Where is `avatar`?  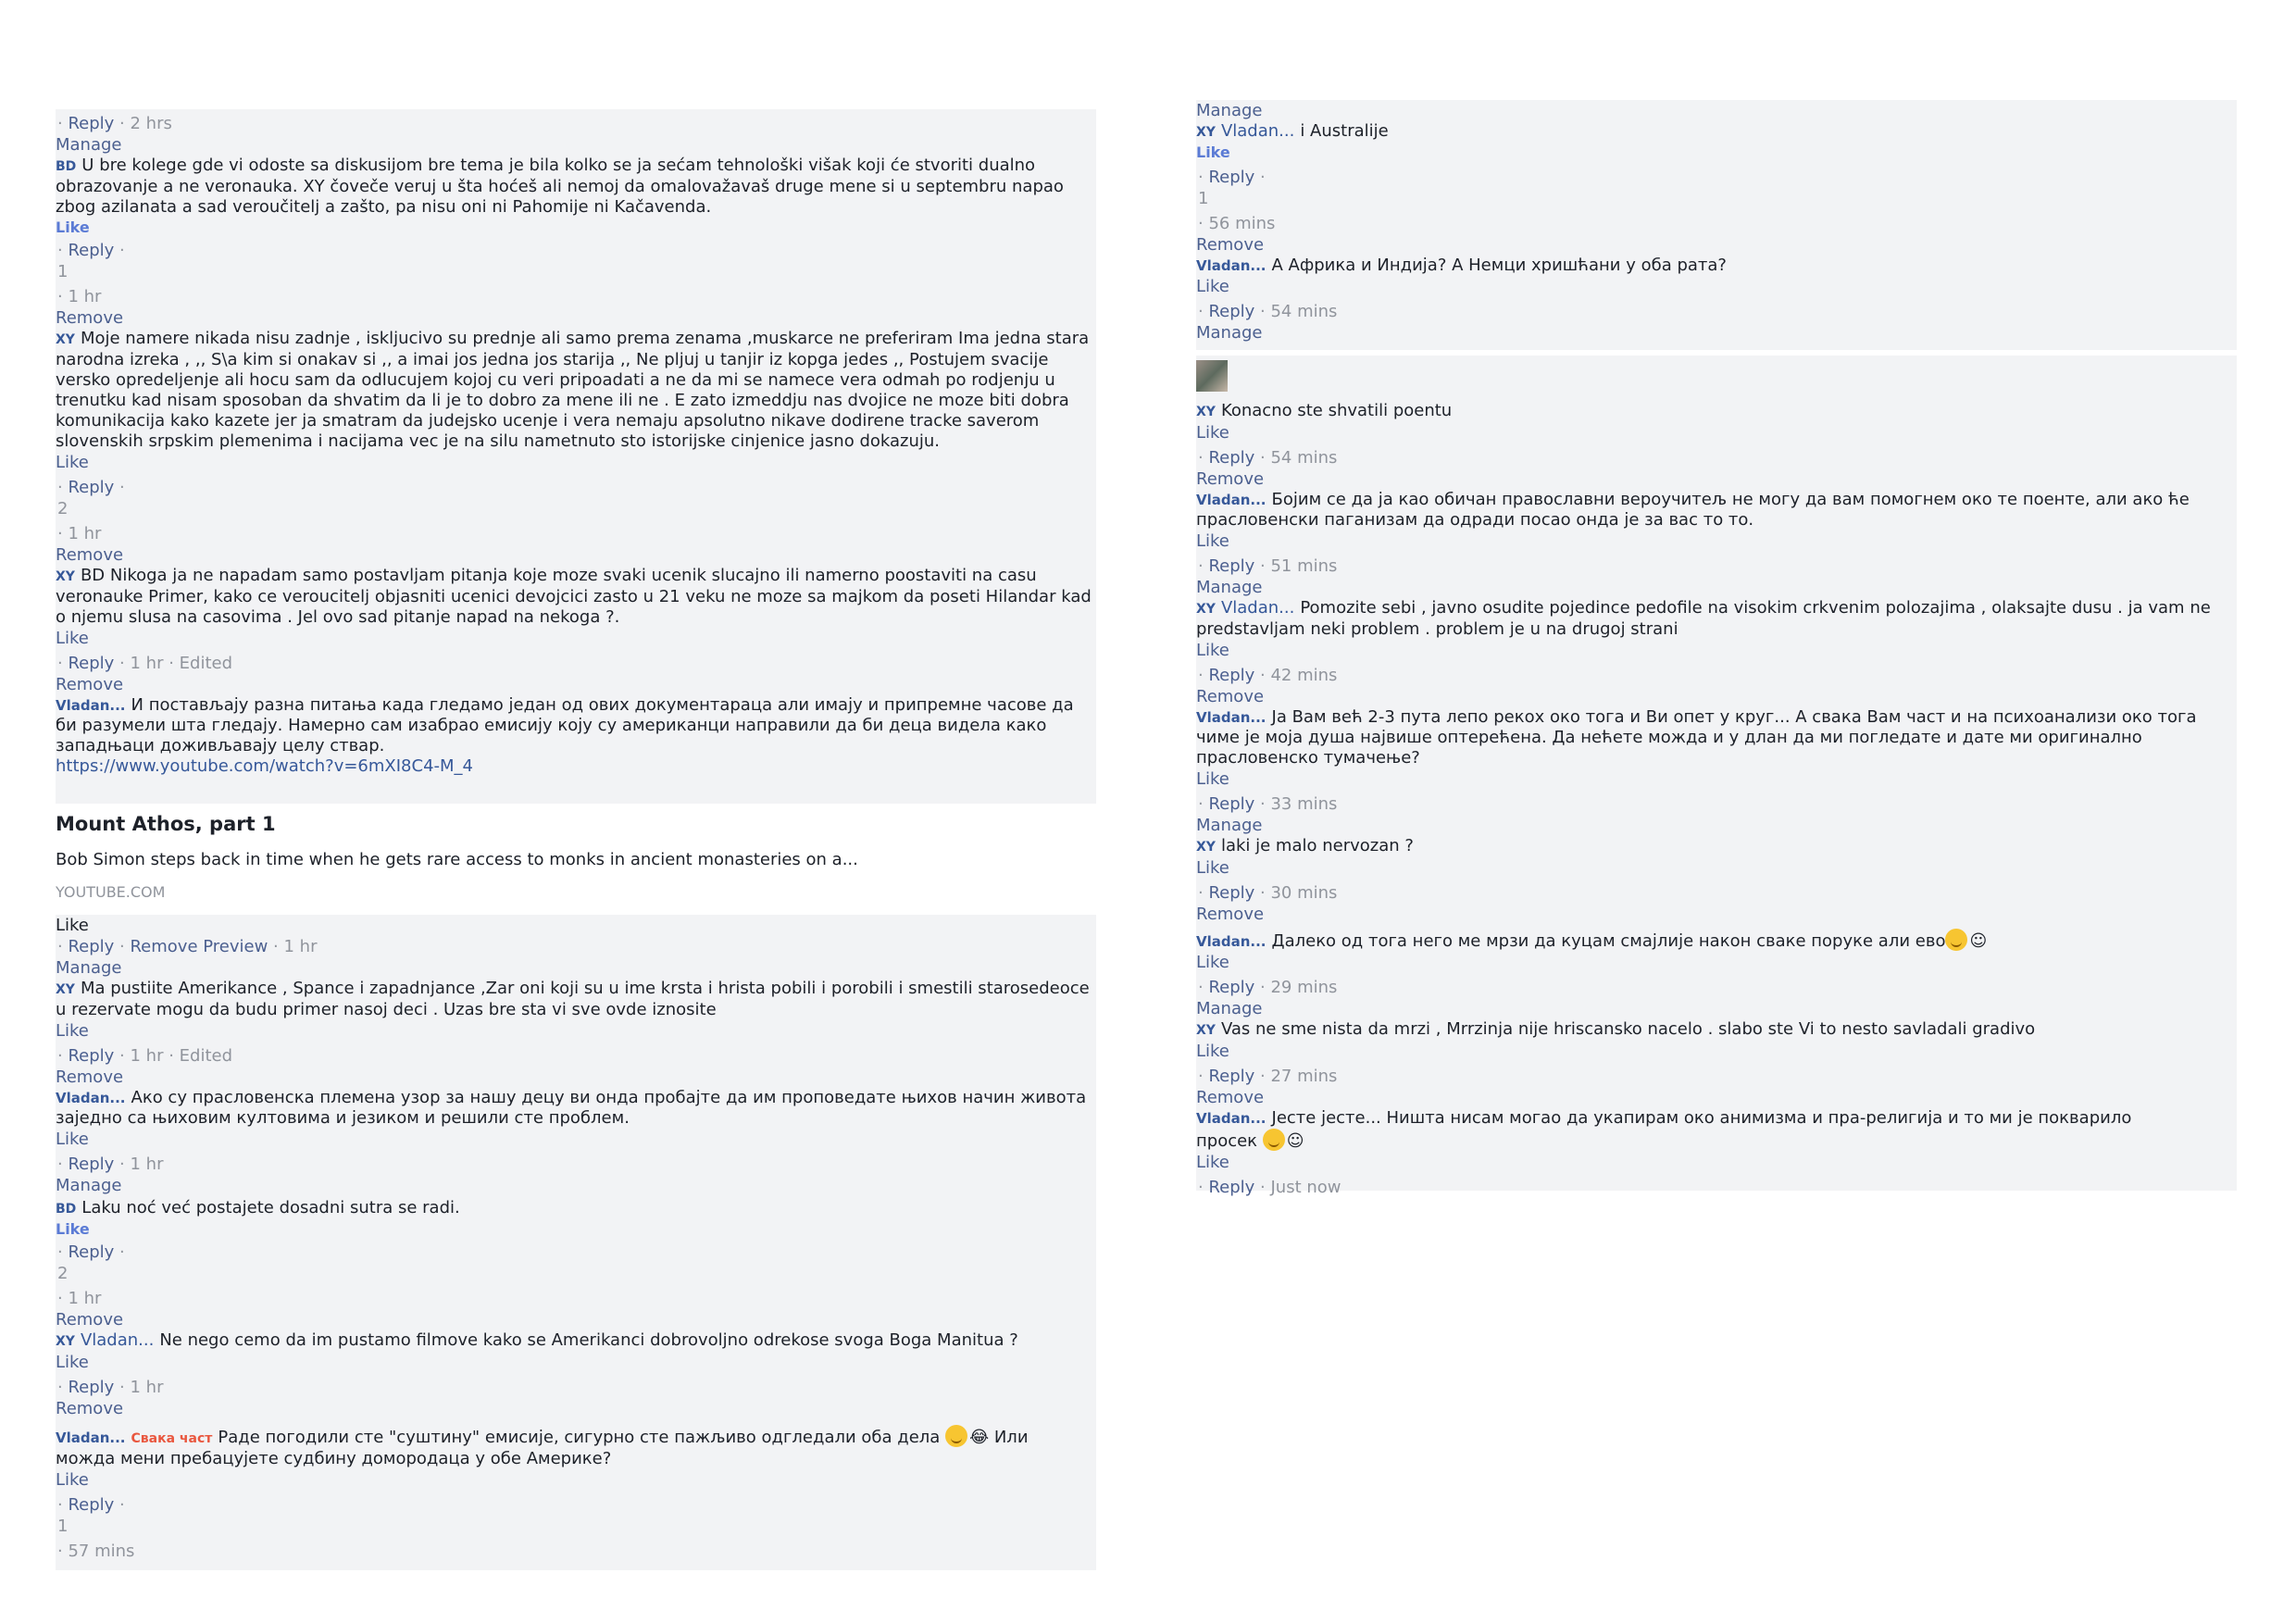 avatar is located at coordinates (1212, 376).